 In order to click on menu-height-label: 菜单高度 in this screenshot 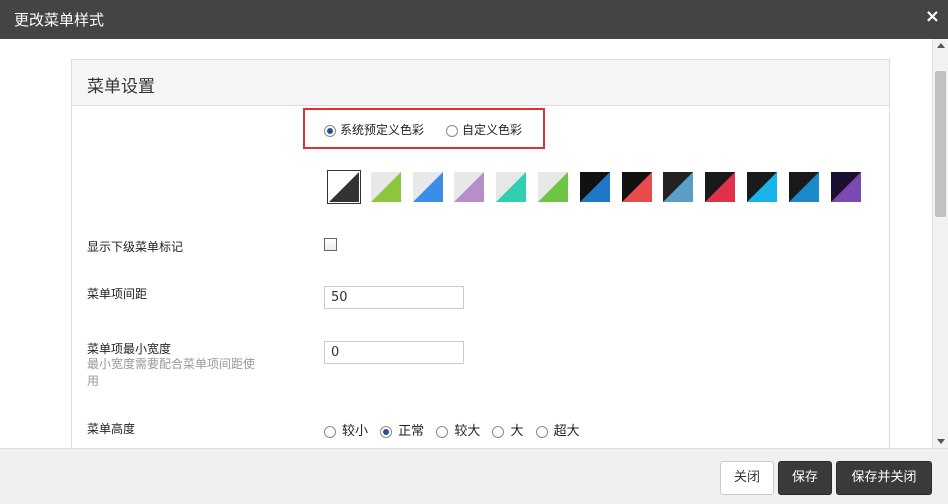, I will do `click(111, 429)`.